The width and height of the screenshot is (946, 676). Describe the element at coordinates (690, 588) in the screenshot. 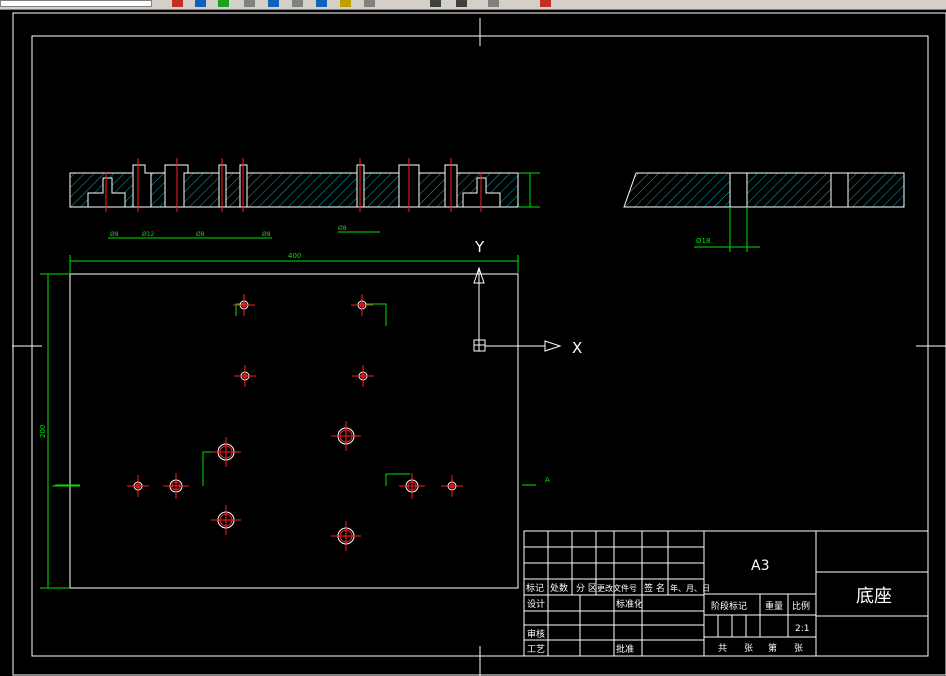

I see `rev-header-5: 年、月、日` at that location.